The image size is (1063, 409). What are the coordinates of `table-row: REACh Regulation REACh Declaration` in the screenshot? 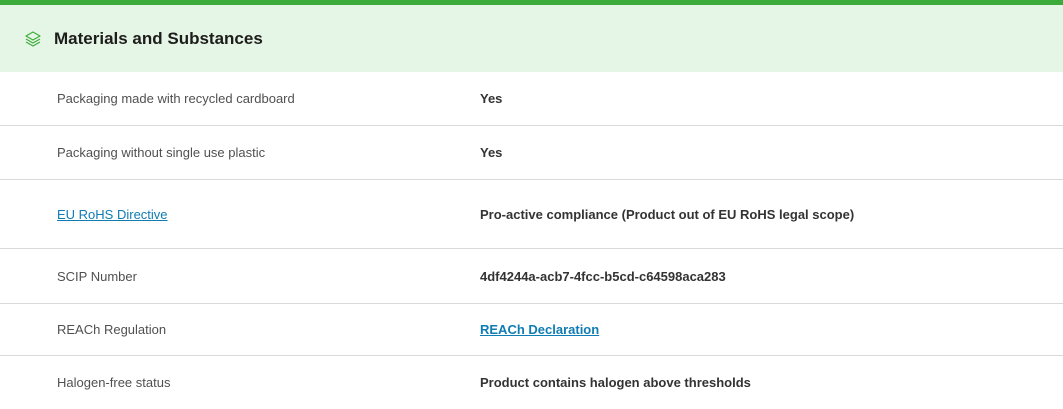 It's located at (531, 330).